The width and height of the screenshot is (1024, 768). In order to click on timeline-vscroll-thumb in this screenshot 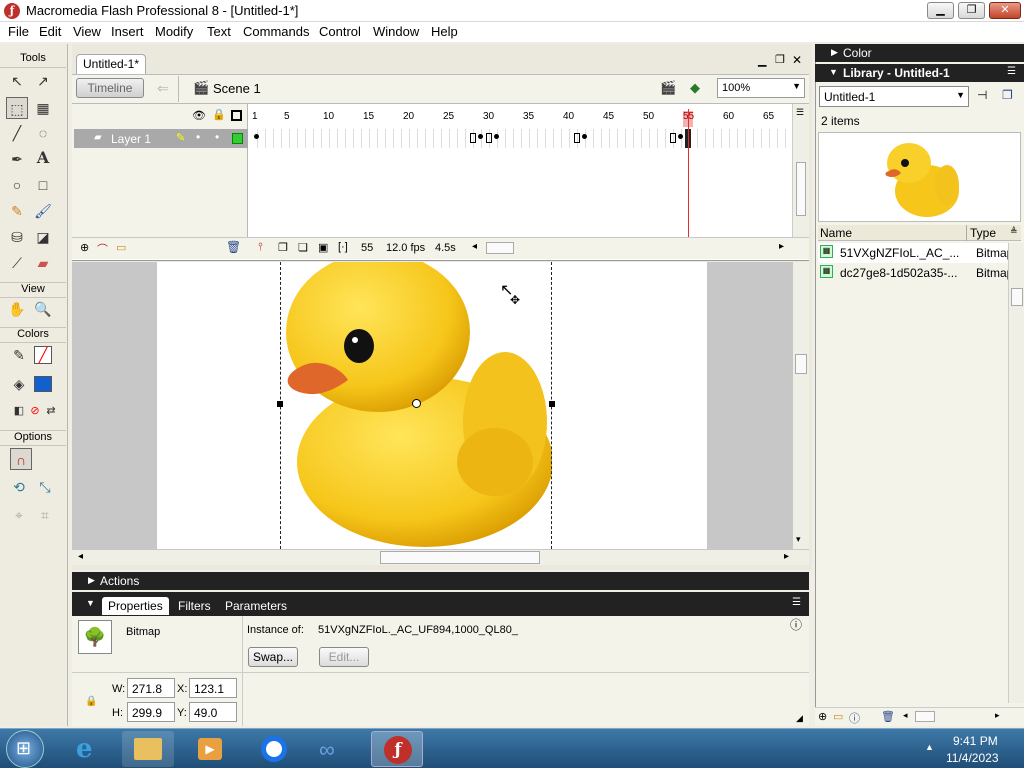, I will do `click(801, 189)`.